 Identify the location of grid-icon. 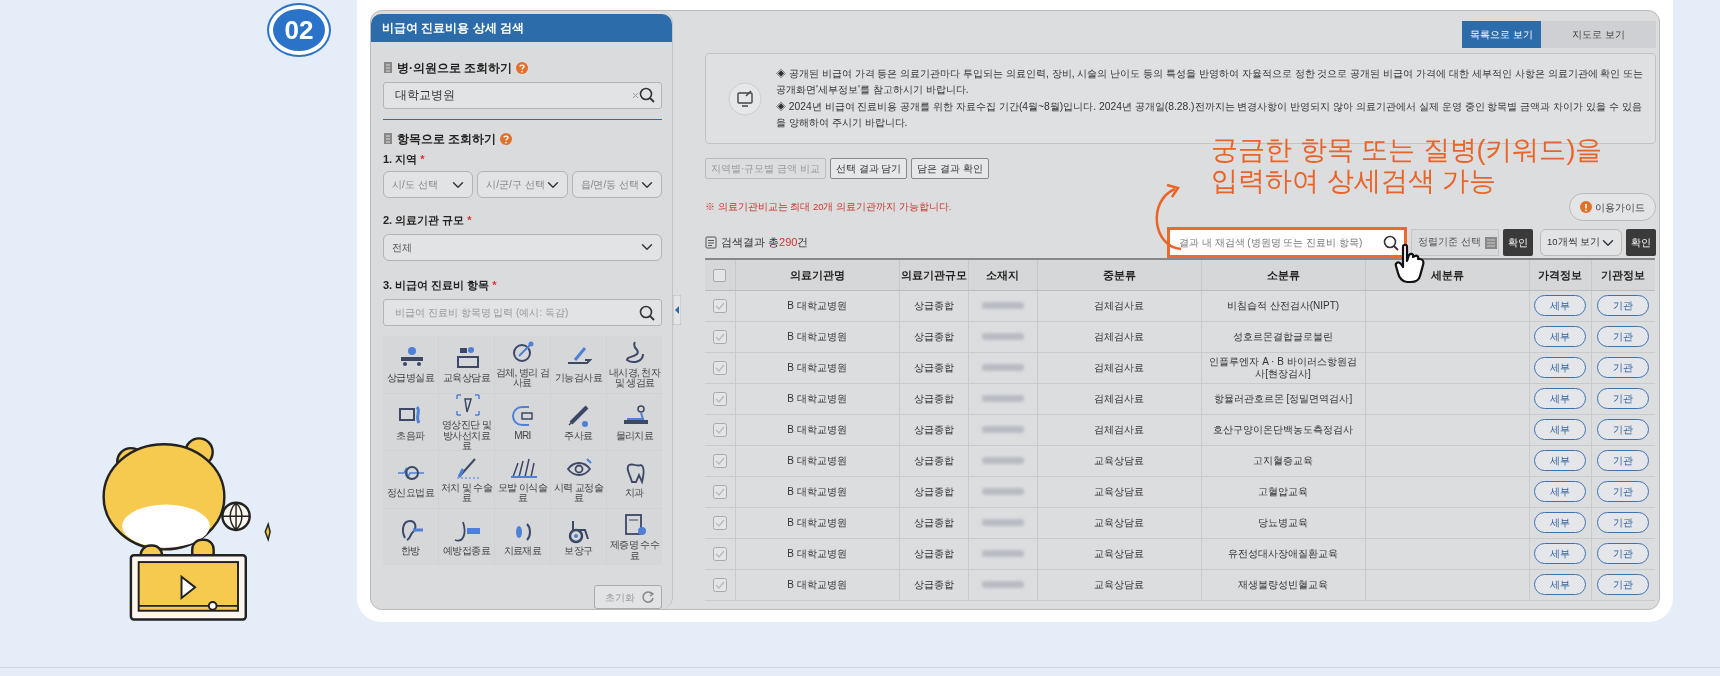
(1490, 242).